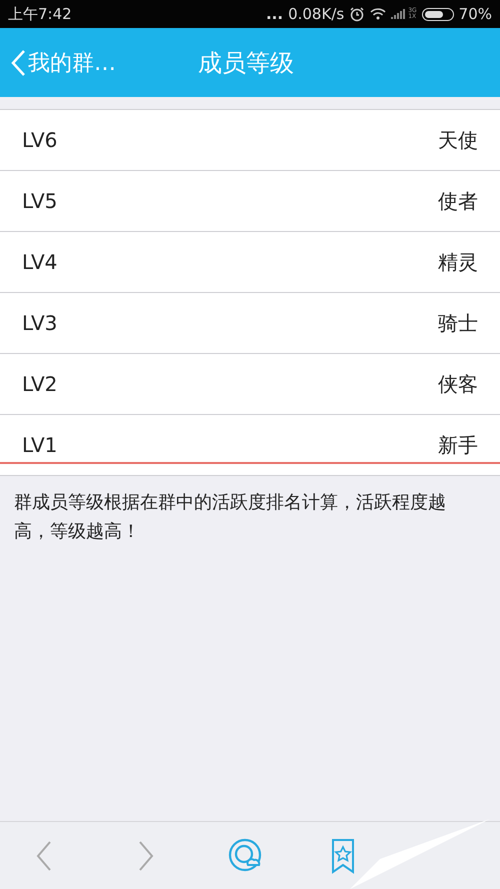 Image resolution: width=500 pixels, height=889 pixels. What do you see at coordinates (458, 323) in the screenshot?
I see `level-name: 骑士` at bounding box center [458, 323].